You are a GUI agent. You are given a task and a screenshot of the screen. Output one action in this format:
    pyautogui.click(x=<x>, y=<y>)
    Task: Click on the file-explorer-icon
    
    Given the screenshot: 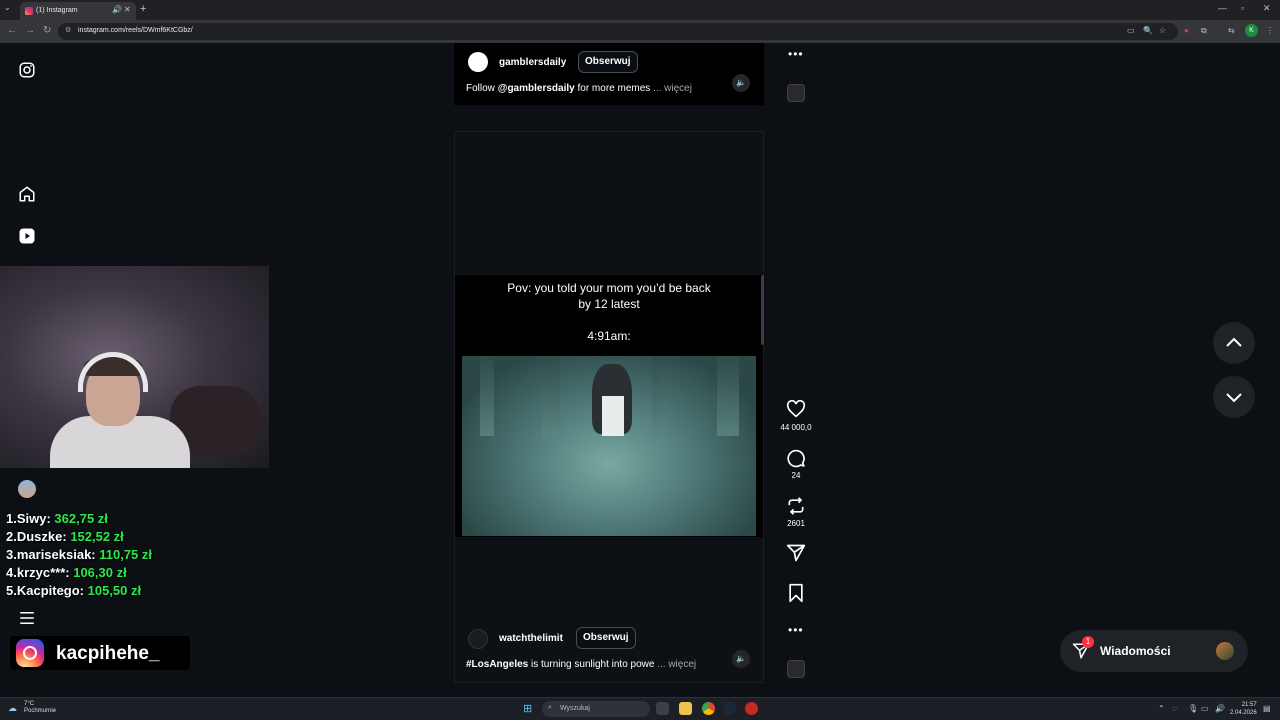 What is the action you would take?
    pyautogui.click(x=685, y=708)
    